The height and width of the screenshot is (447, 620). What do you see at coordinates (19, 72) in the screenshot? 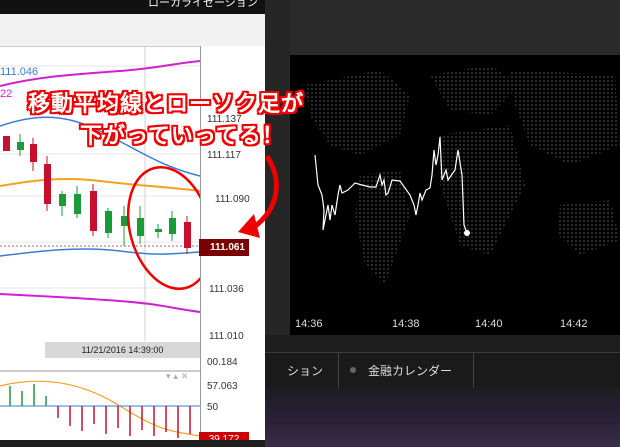
I see `legend-price: 111.046` at bounding box center [19, 72].